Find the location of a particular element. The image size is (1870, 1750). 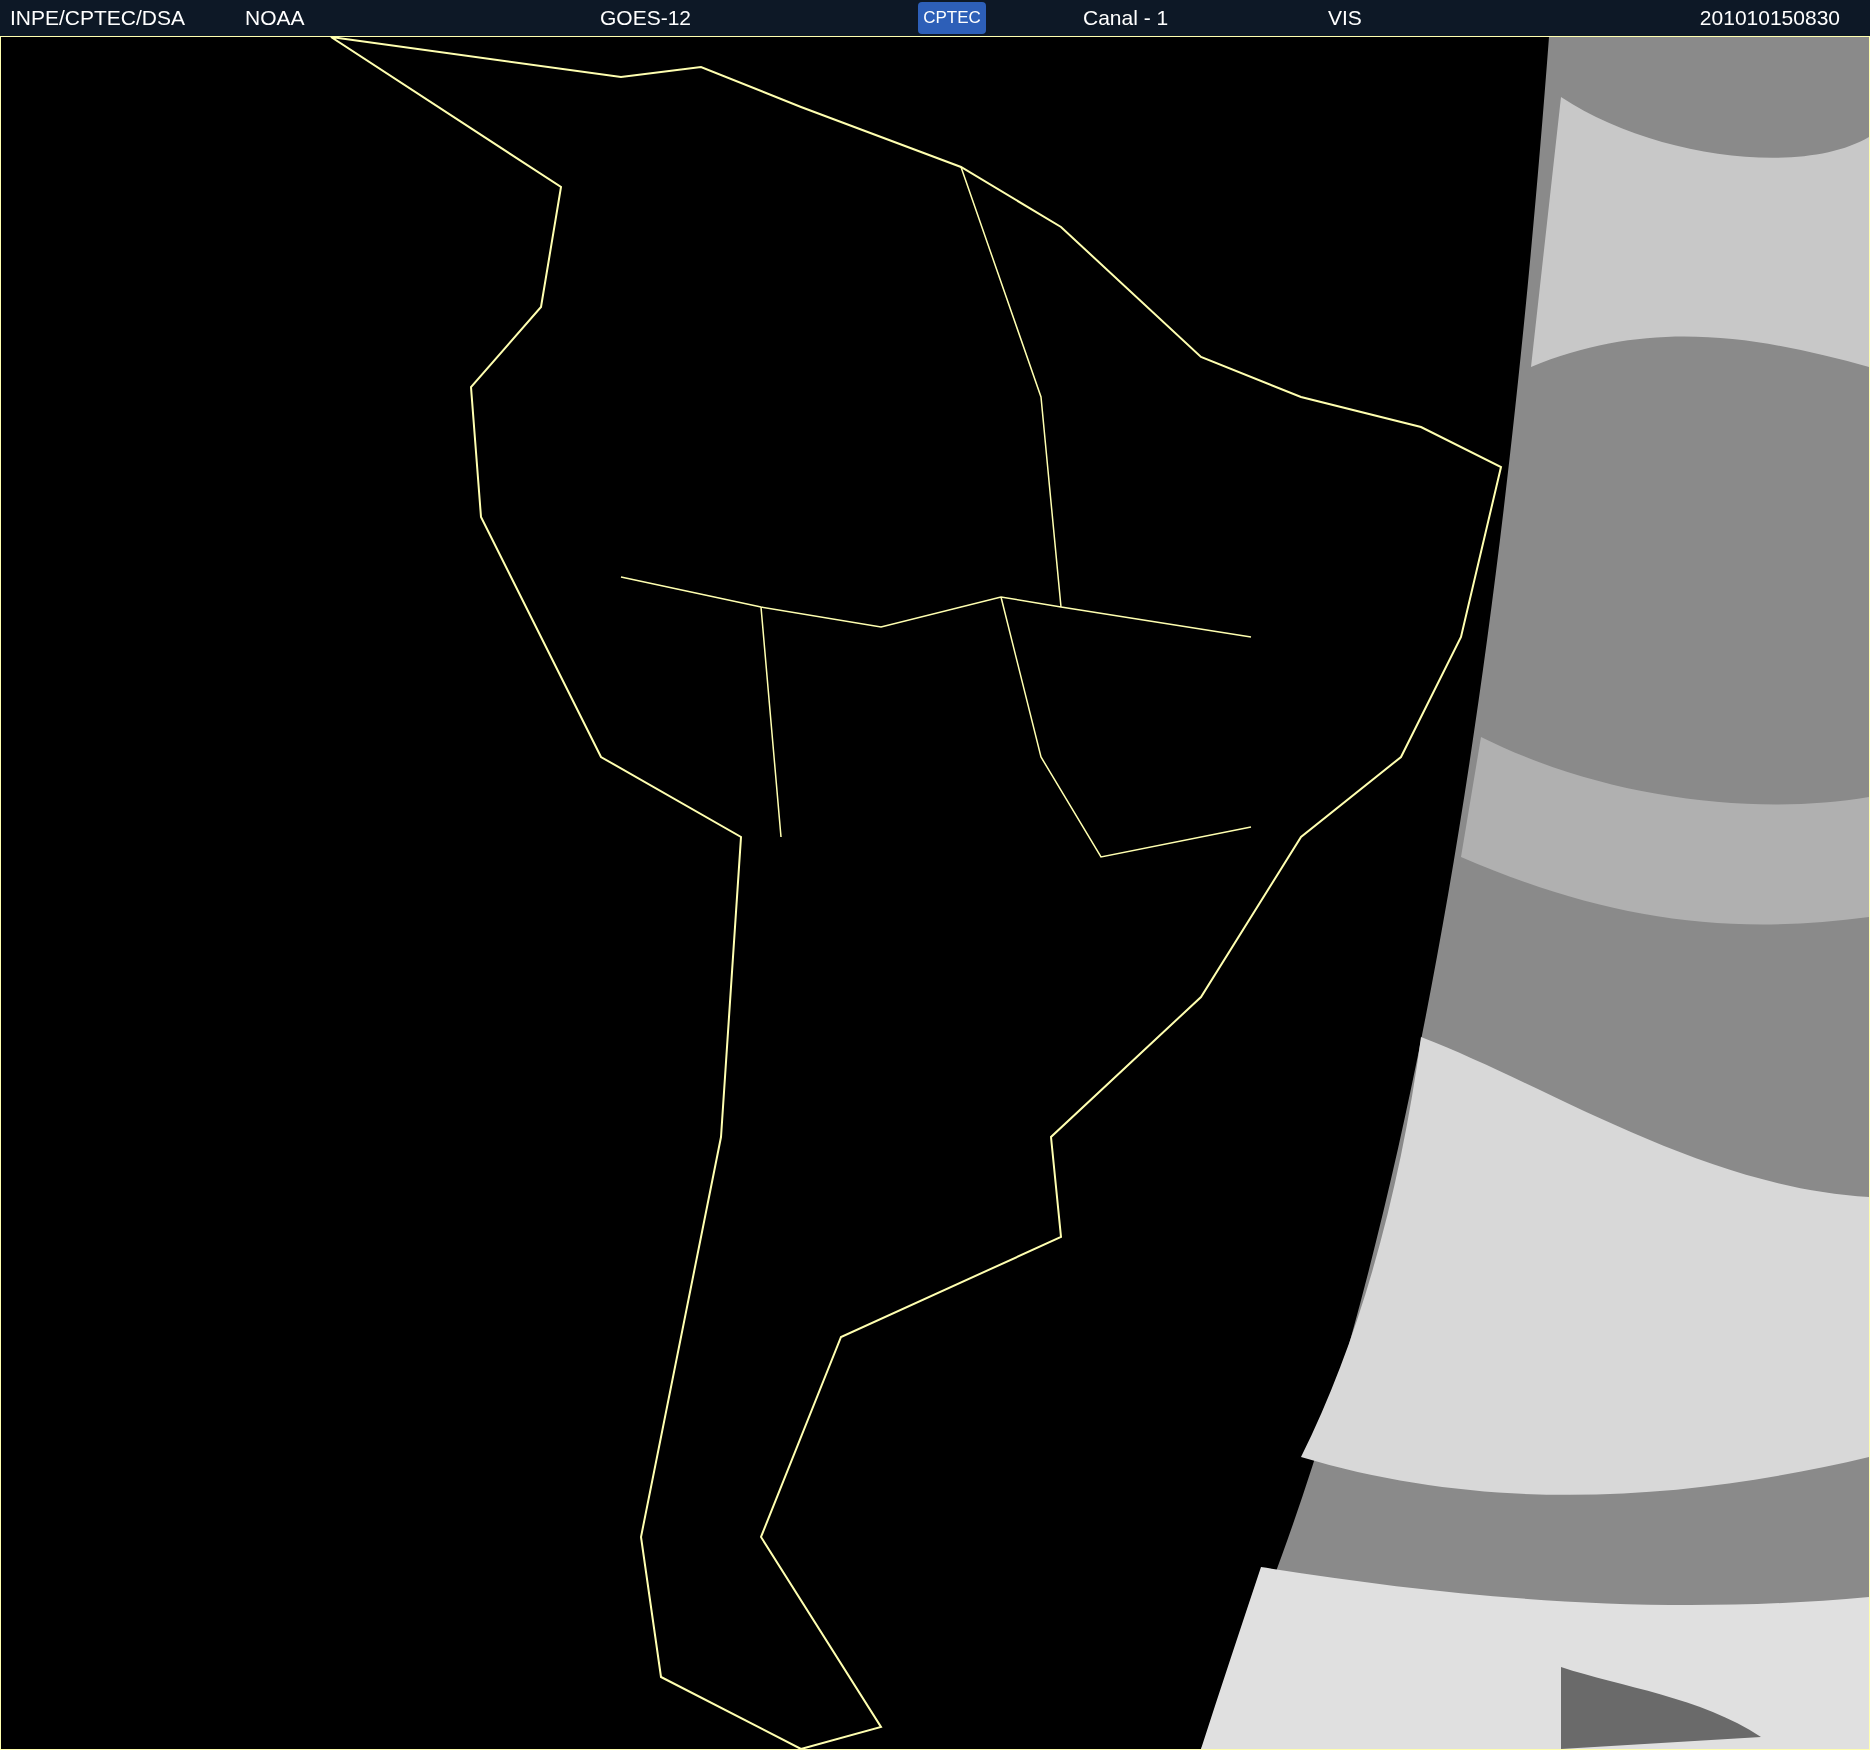

institution-label: INPE/CPTEC/DSA is located at coordinates (98, 18).